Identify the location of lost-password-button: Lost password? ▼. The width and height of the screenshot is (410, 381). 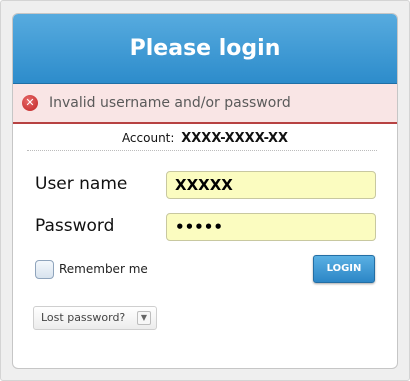
(95, 318).